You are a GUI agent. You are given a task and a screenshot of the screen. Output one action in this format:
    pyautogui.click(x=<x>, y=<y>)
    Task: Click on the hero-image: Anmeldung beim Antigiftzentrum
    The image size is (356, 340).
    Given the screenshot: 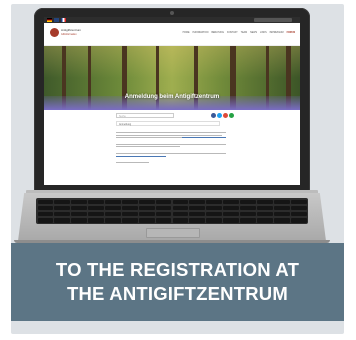 What is the action you would take?
    pyautogui.click(x=172, y=78)
    